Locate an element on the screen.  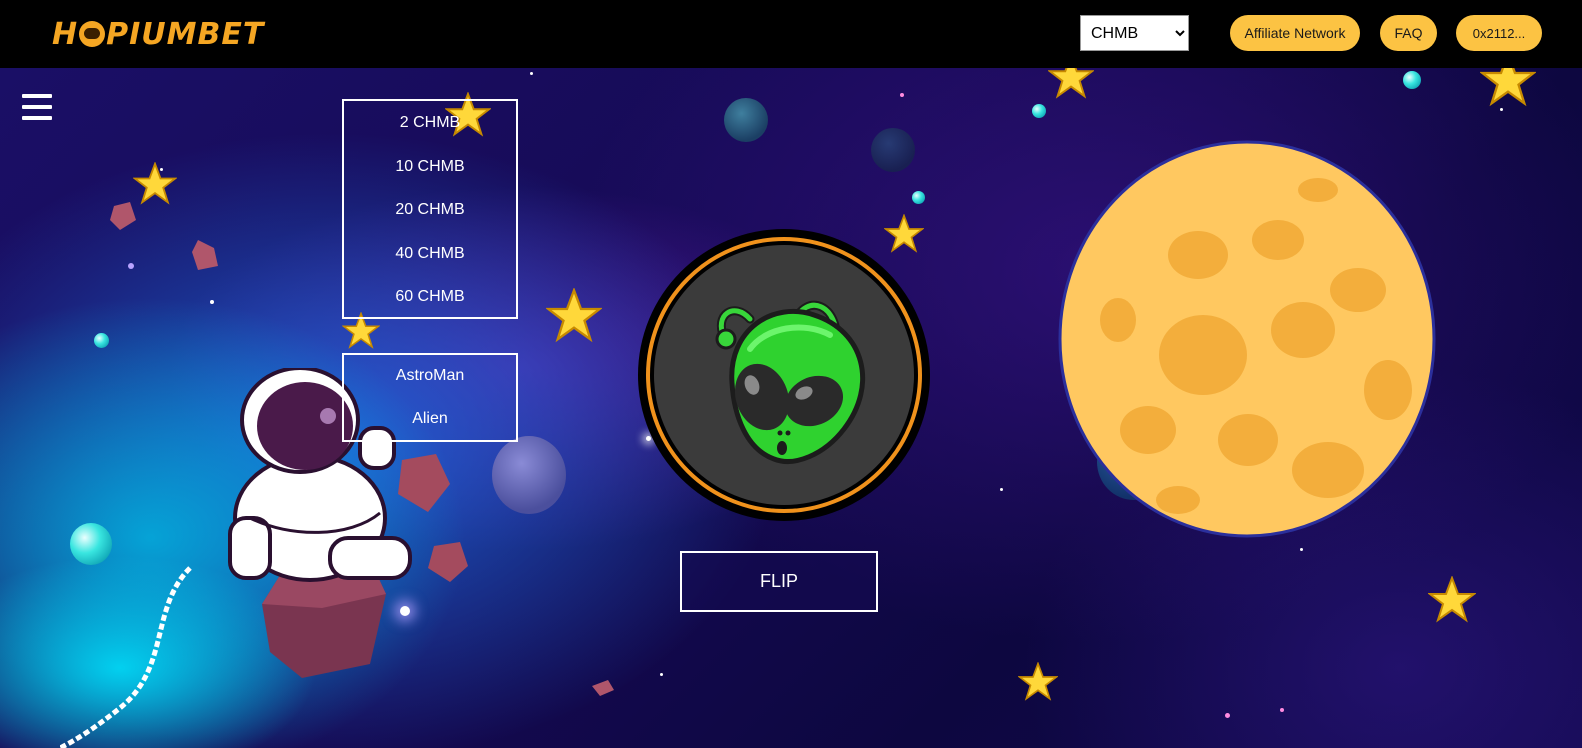
coin is located at coordinates (784, 375).